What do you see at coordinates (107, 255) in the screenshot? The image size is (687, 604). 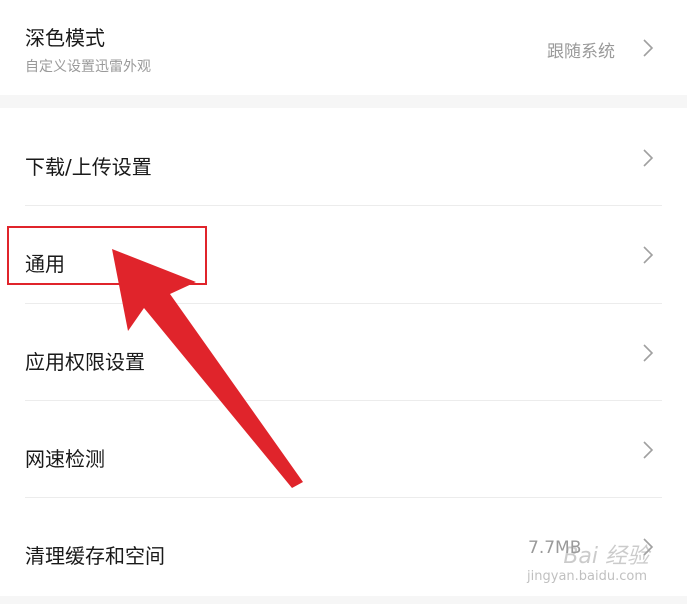 I see `highlight-box` at bounding box center [107, 255].